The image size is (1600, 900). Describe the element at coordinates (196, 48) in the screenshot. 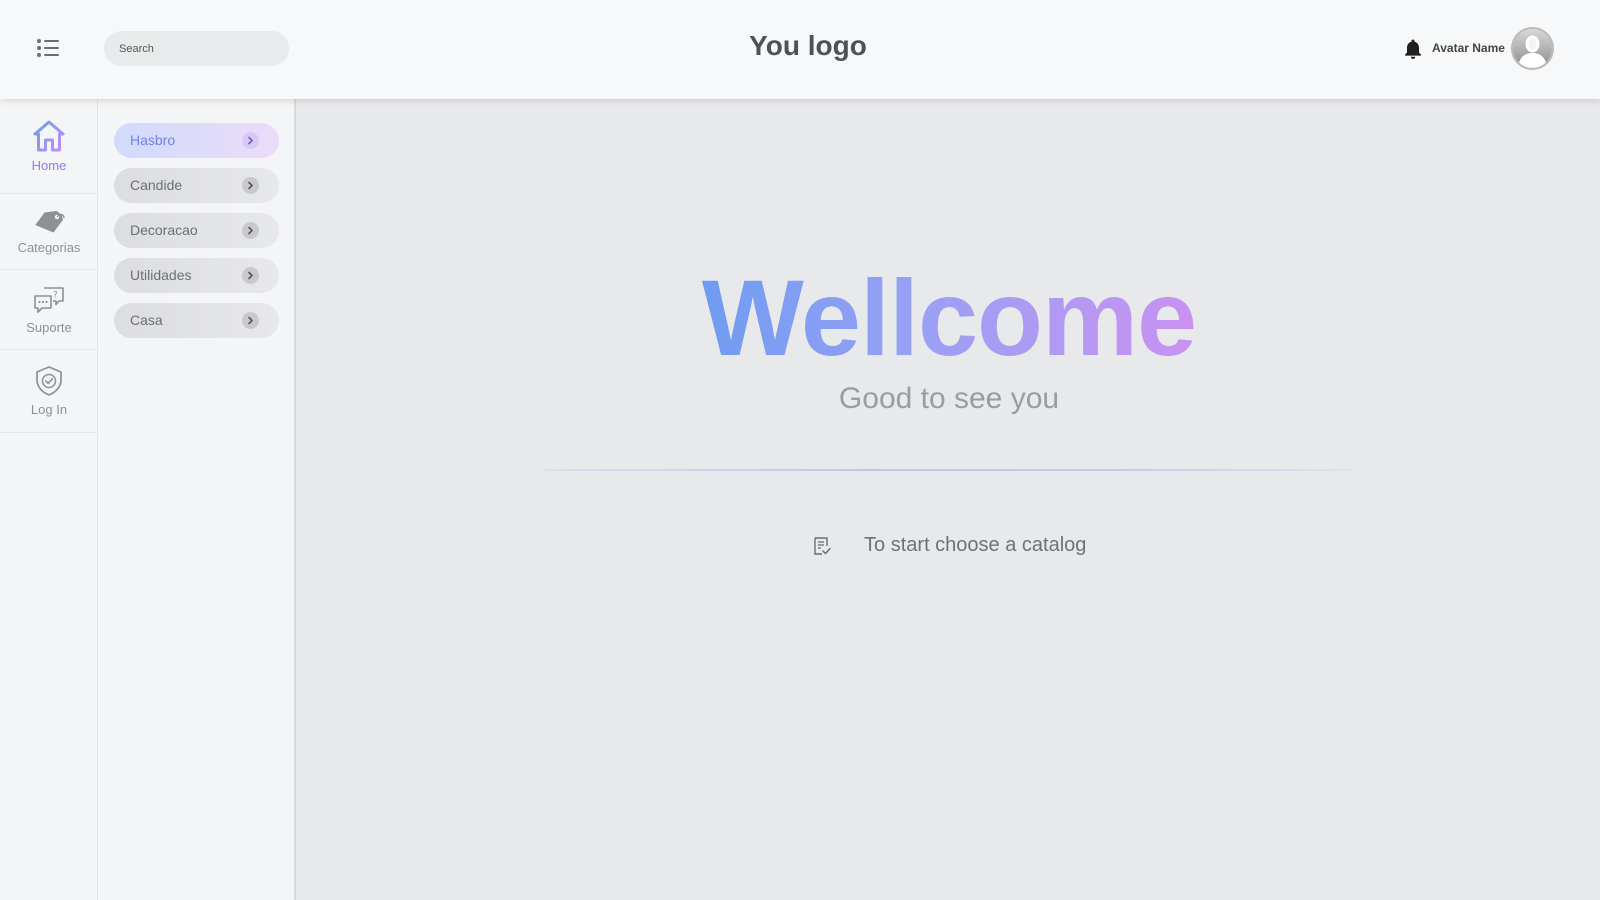

I see `search-input` at that location.